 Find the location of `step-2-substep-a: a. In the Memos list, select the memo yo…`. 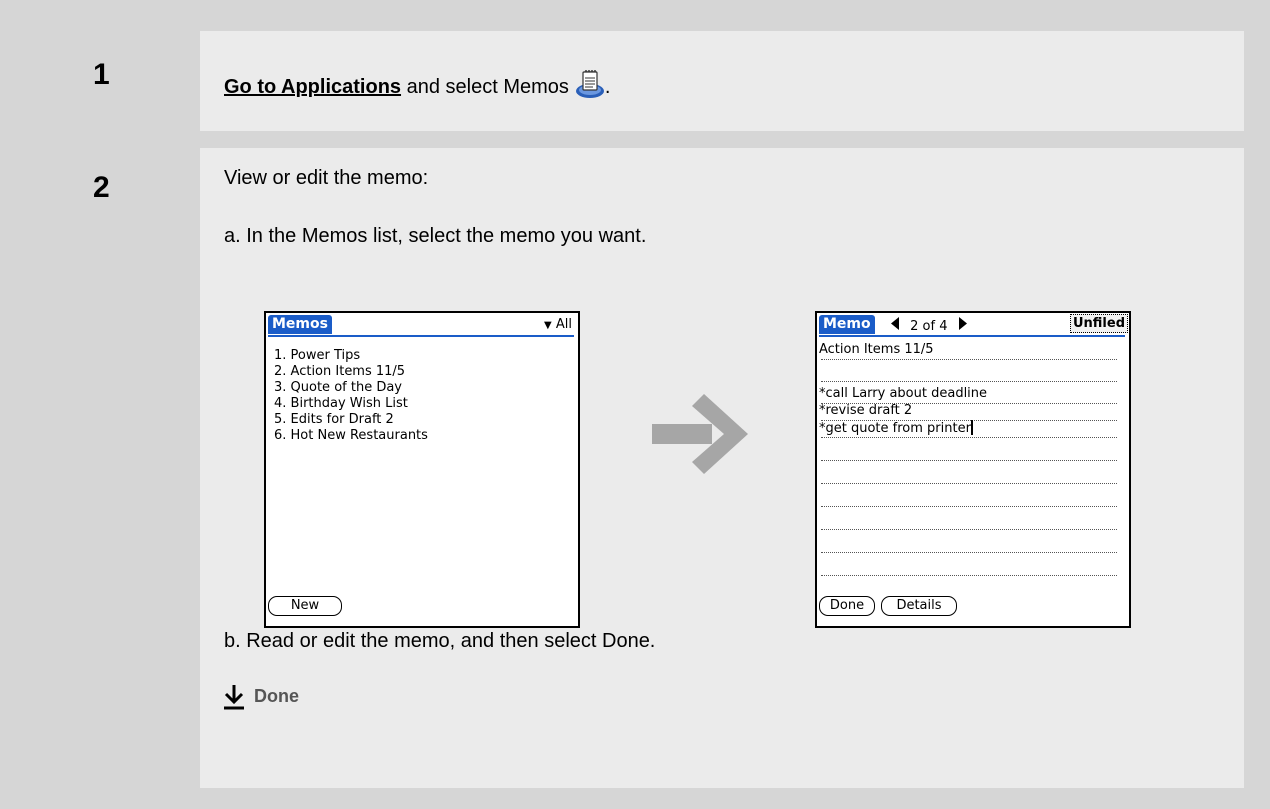

step-2-substep-a: a. In the Memos list, select the memo yo… is located at coordinates (435, 236).